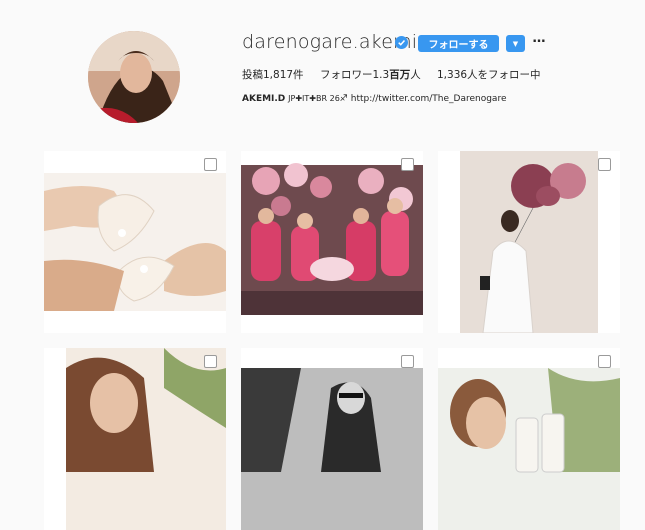 The height and width of the screenshot is (530, 645). What do you see at coordinates (273, 75) in the screenshot?
I see `posts-count: 投稿1,817件` at bounding box center [273, 75].